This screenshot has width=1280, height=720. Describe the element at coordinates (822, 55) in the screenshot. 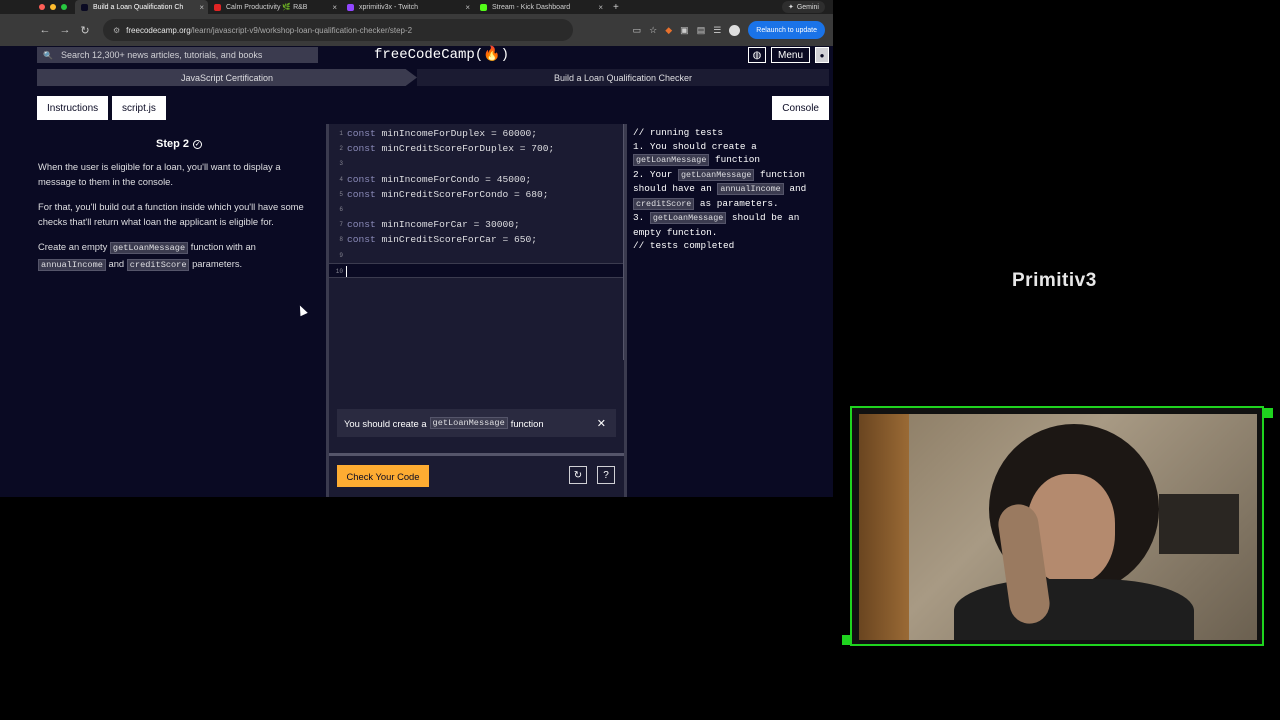

I see `user-avatar-icon: ●` at that location.